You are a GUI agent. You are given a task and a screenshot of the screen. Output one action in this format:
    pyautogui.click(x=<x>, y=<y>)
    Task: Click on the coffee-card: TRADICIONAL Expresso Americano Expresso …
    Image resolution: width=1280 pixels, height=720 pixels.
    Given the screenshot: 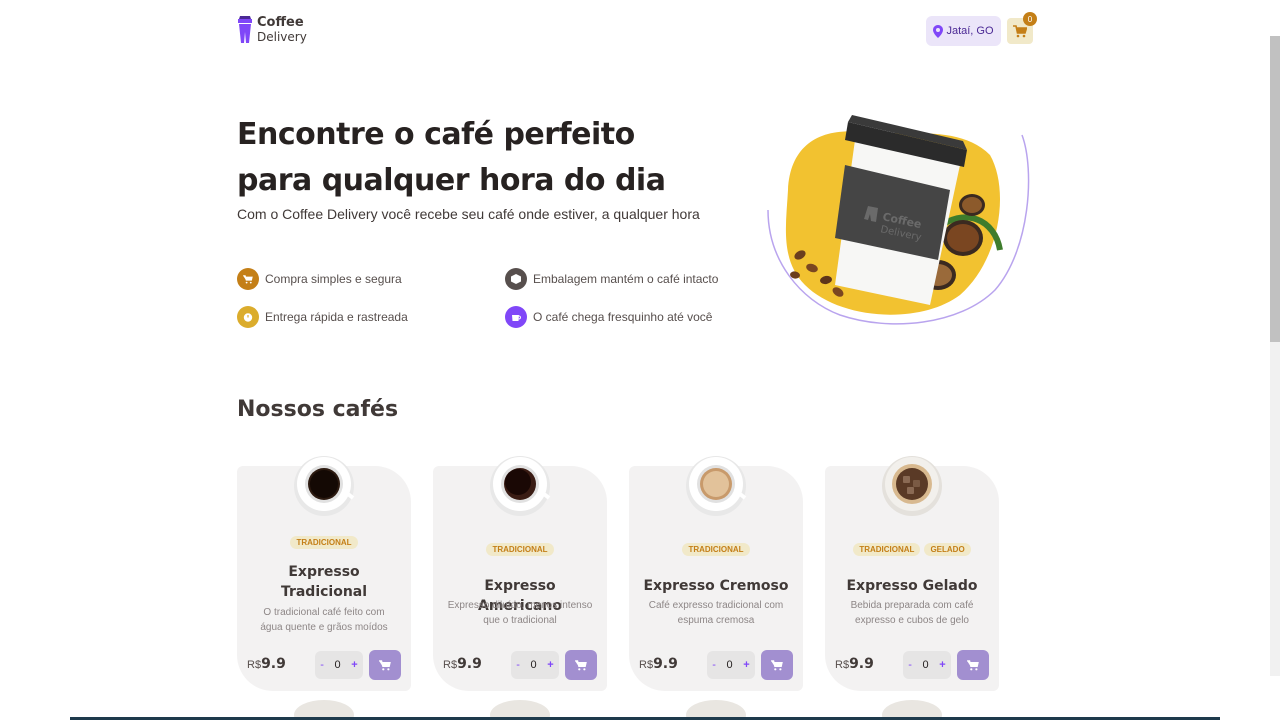 What is the action you would take?
    pyautogui.click(x=520, y=573)
    